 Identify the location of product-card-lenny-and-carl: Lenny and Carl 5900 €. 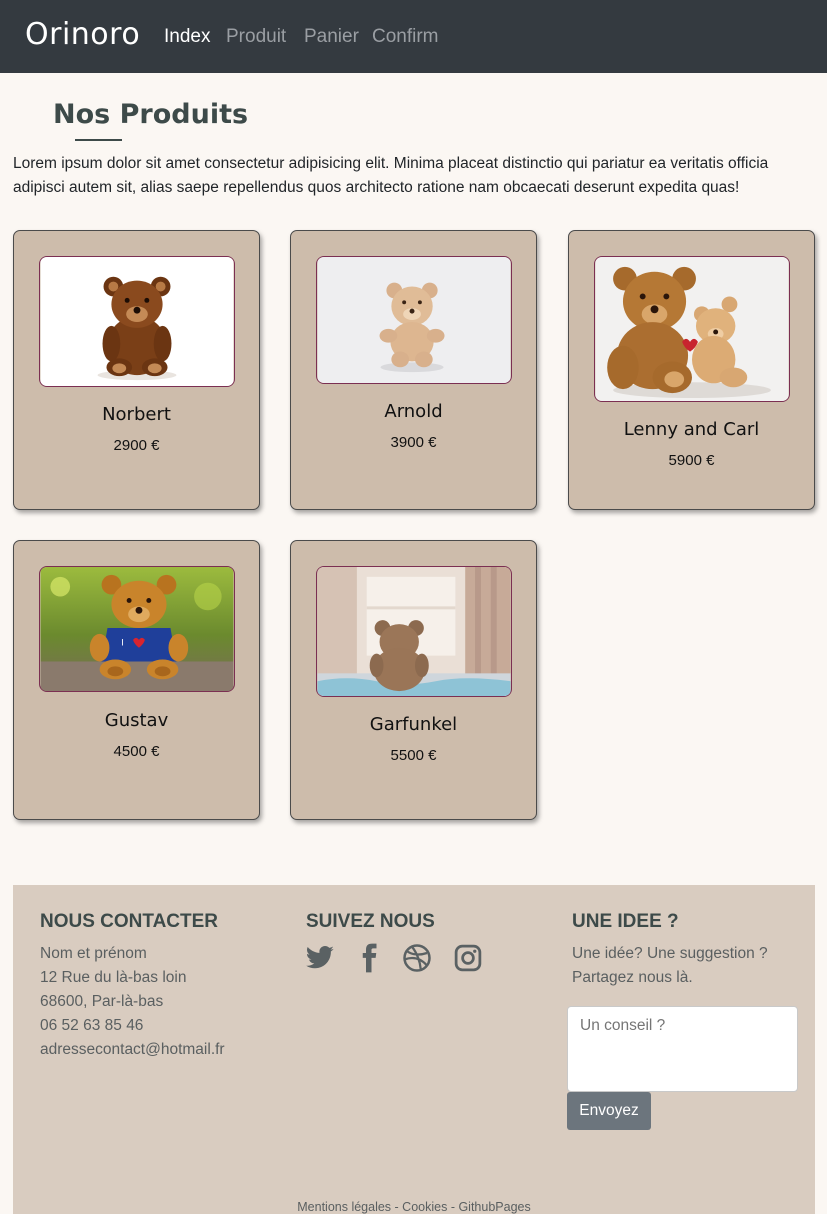
(691, 370).